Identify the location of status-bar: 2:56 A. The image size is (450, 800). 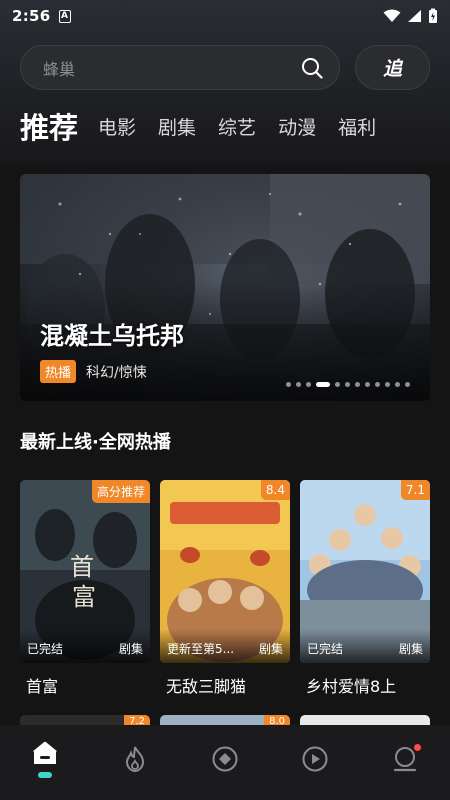
(225, 16).